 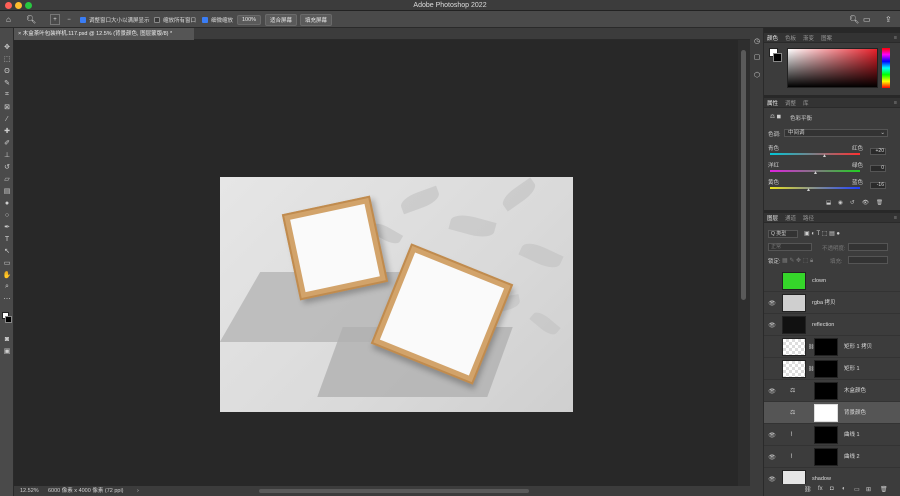 What do you see at coordinates (743, 175) in the screenshot?
I see `scrollbar-thumb` at bounding box center [743, 175].